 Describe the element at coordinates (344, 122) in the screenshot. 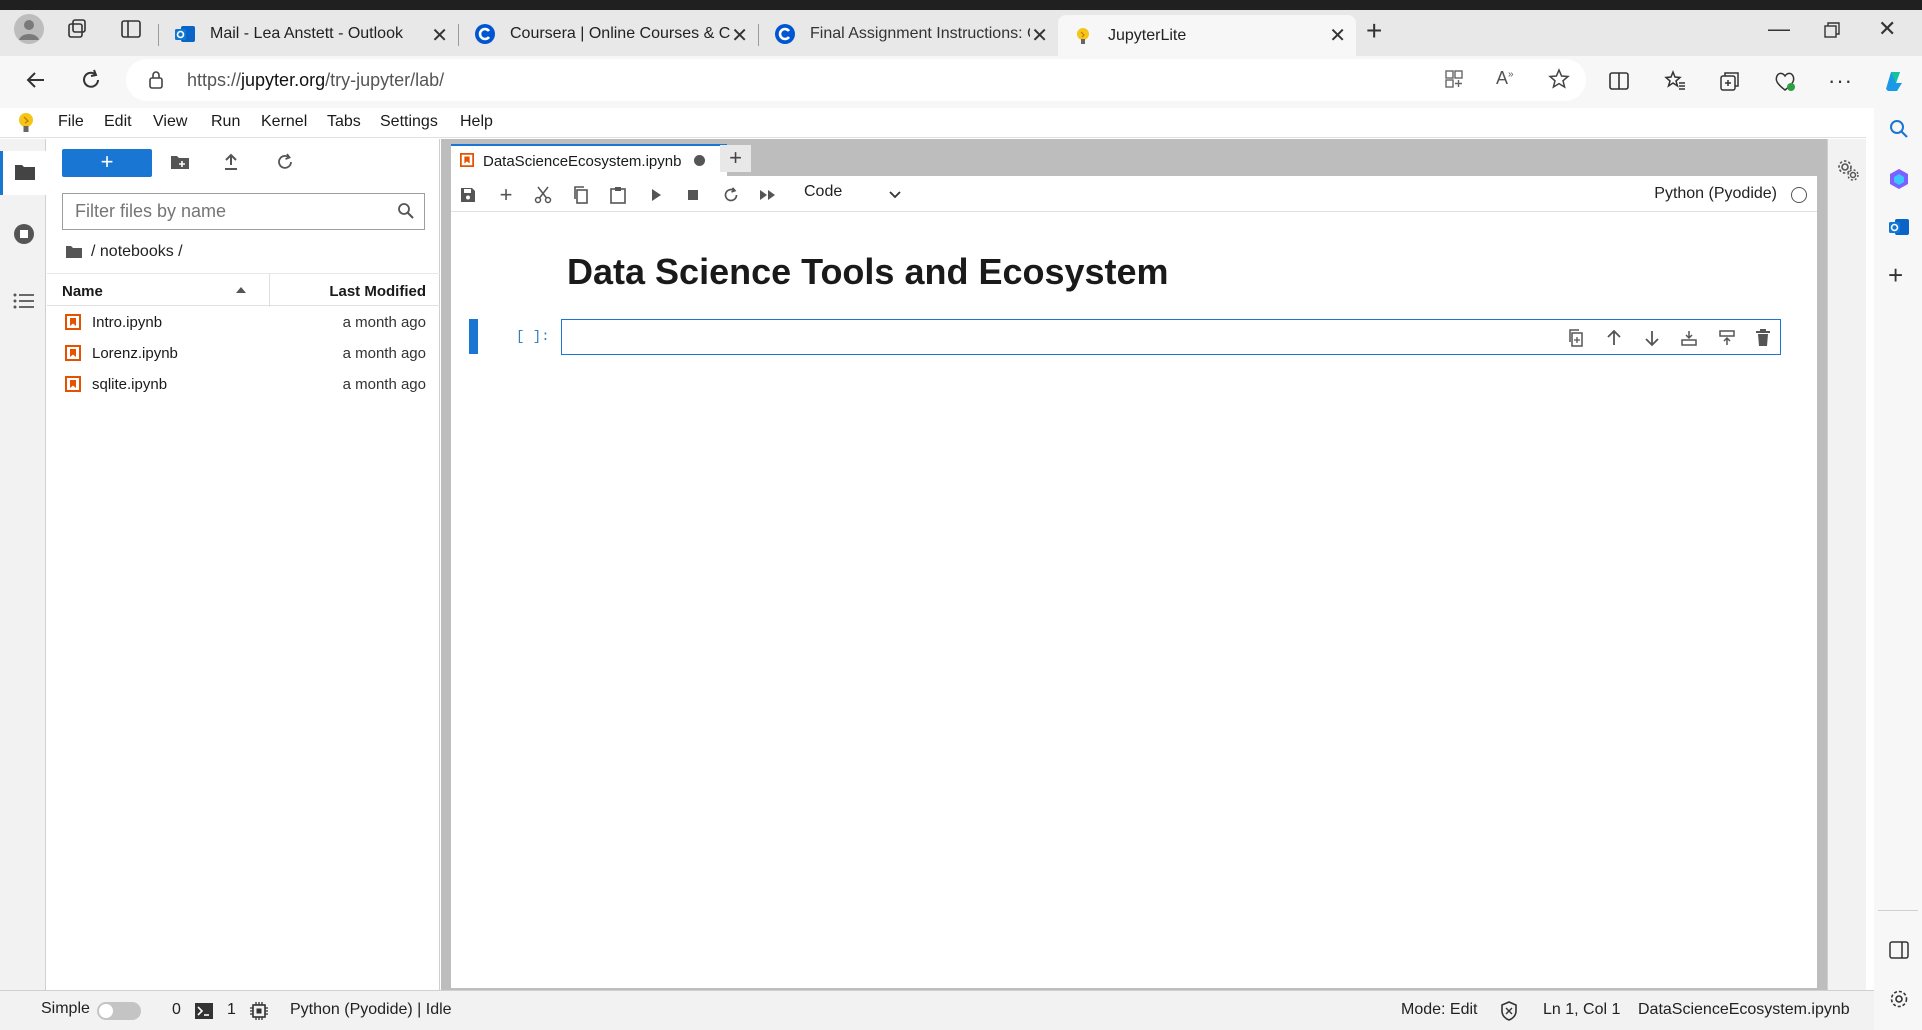

I see `menu-tabs: Tabs` at that location.